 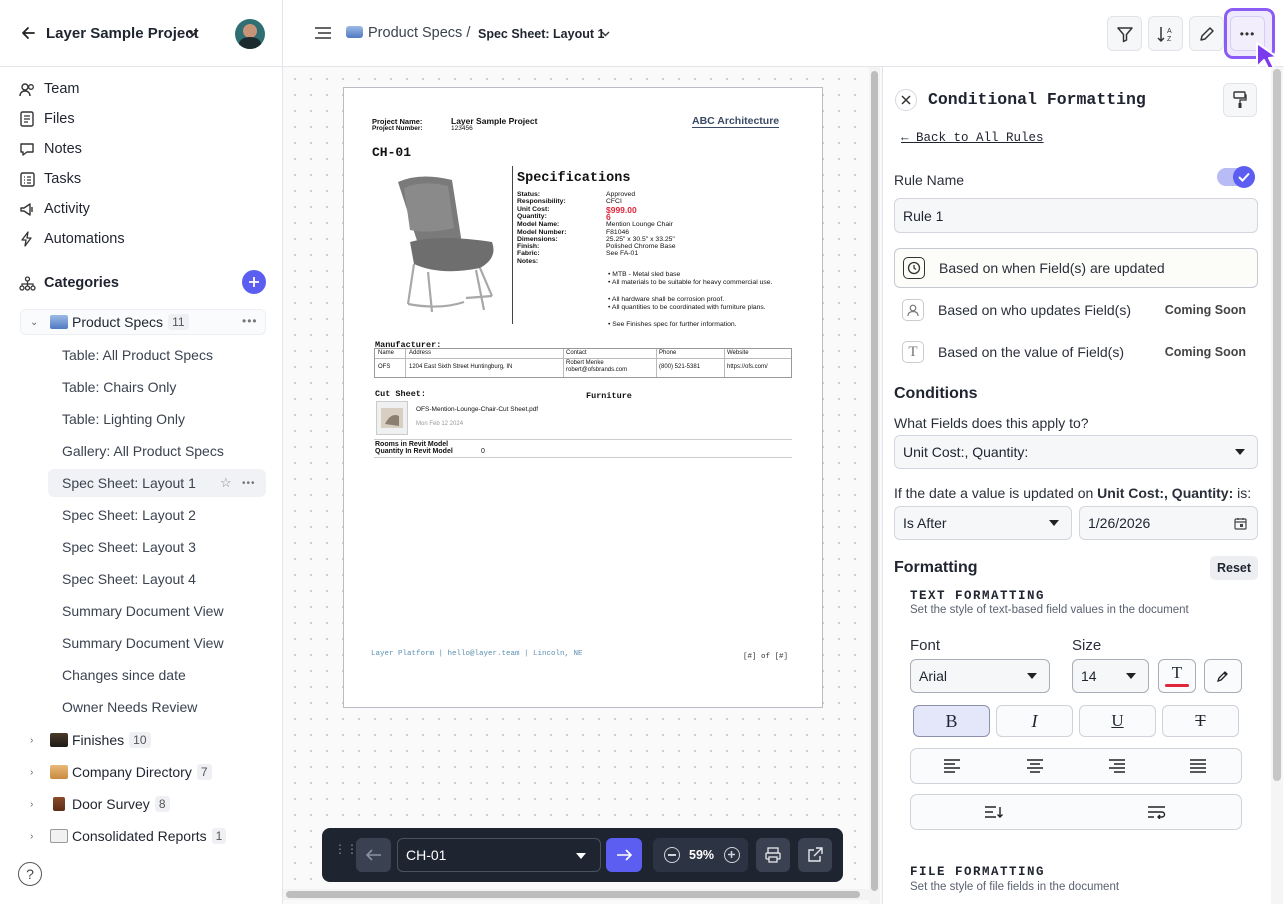 I want to click on avatar, so click(x=250, y=34).